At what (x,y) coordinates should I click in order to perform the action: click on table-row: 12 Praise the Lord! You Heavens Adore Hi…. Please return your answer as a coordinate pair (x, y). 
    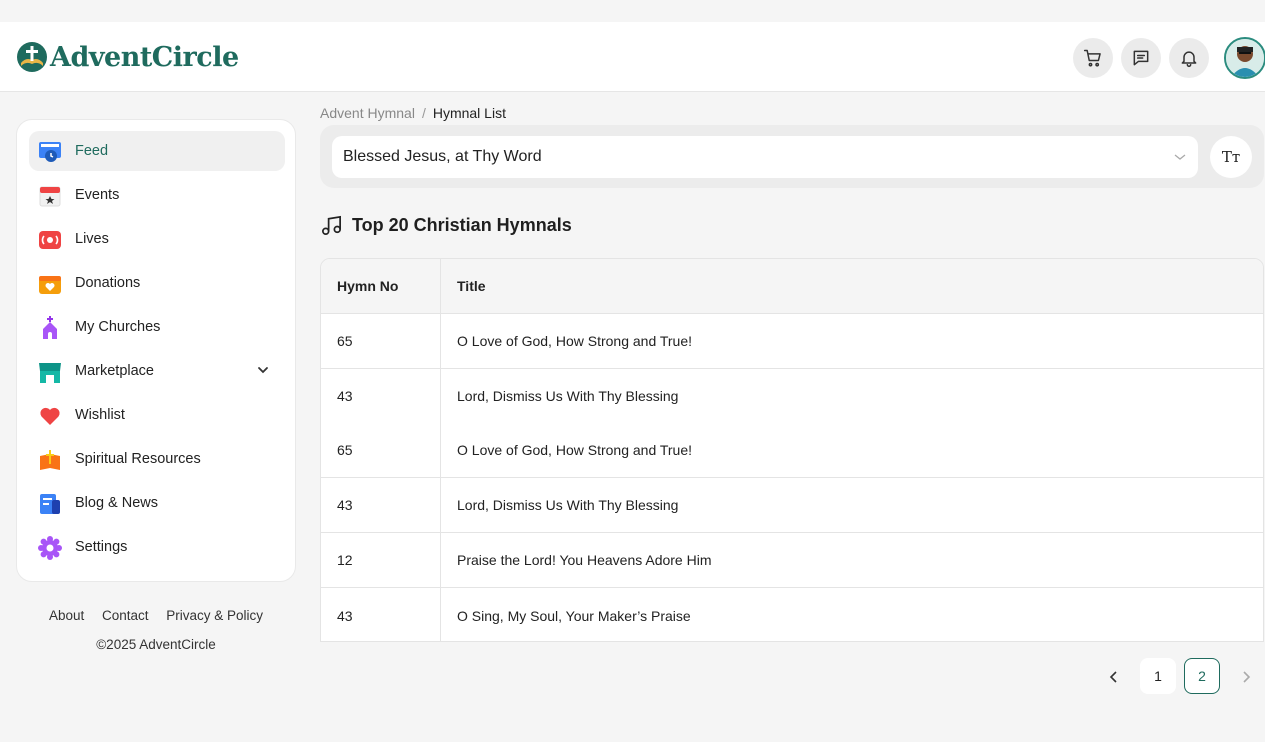
    Looking at the image, I should click on (792, 560).